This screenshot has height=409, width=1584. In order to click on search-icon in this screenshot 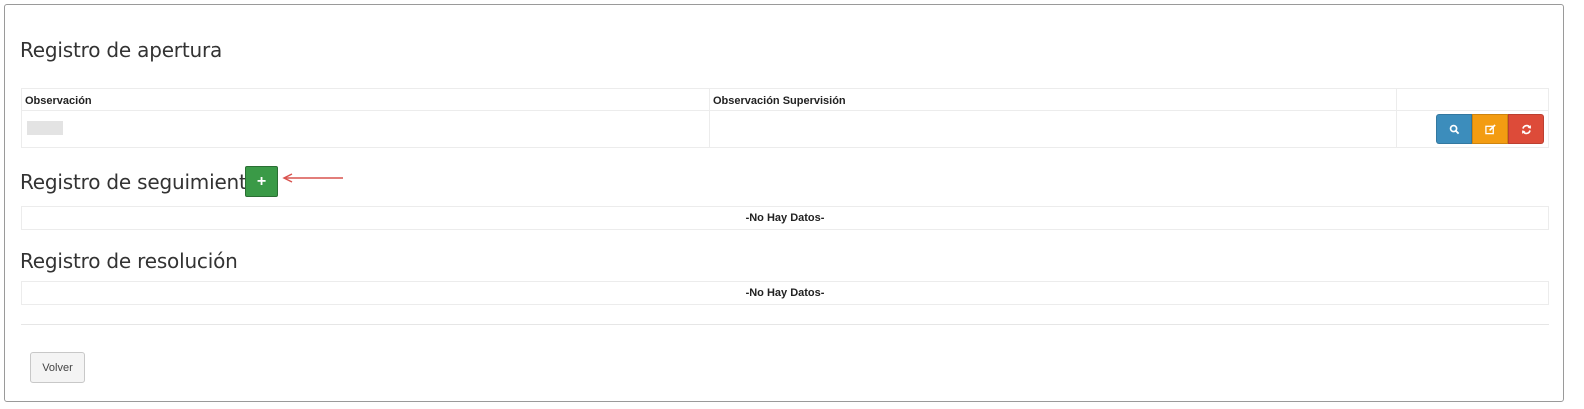, I will do `click(1454, 129)`.